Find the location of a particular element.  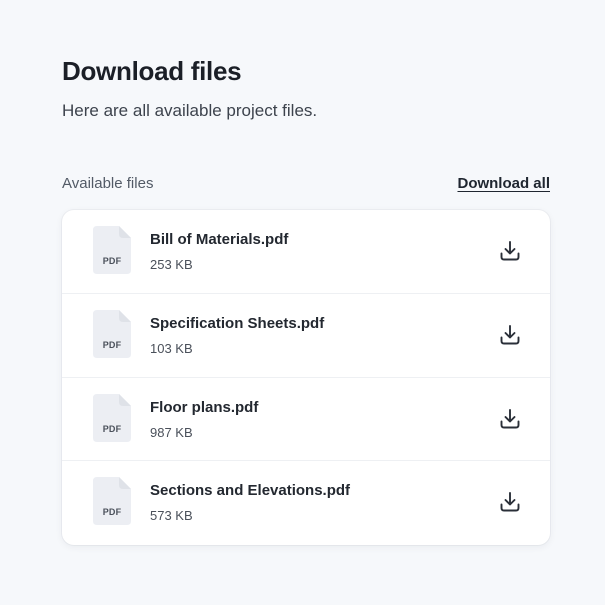

available-files-label: Available files is located at coordinates (108, 183).